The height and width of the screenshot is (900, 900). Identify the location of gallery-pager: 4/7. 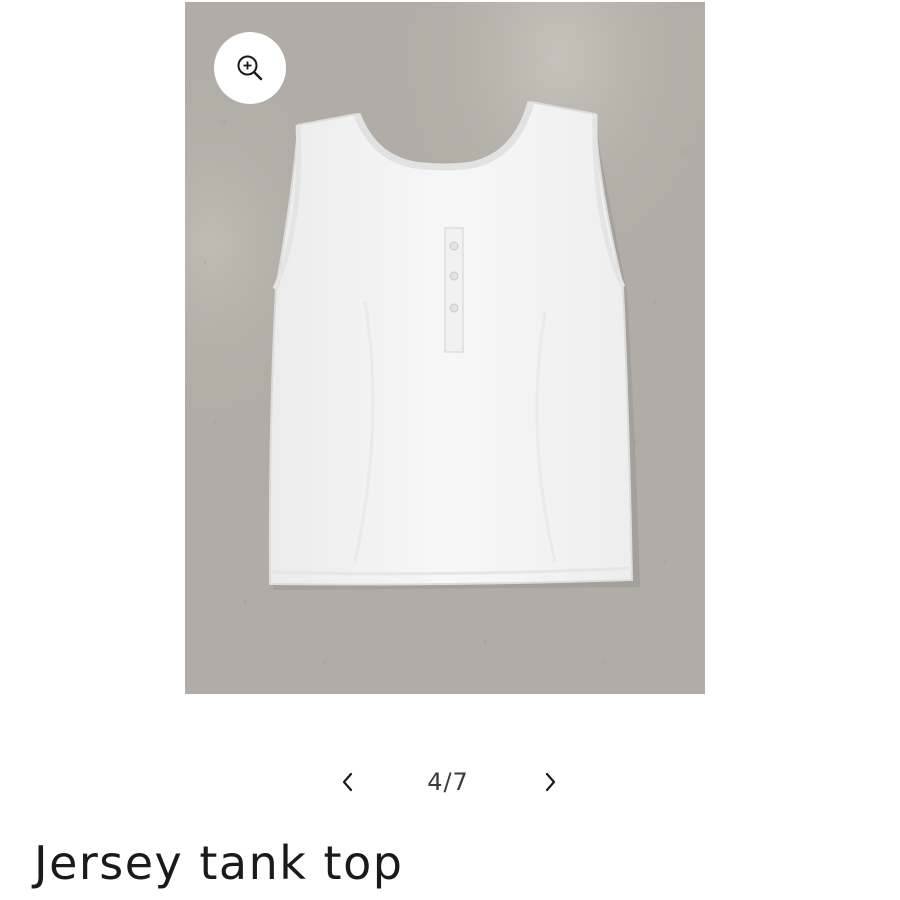
(450, 782).